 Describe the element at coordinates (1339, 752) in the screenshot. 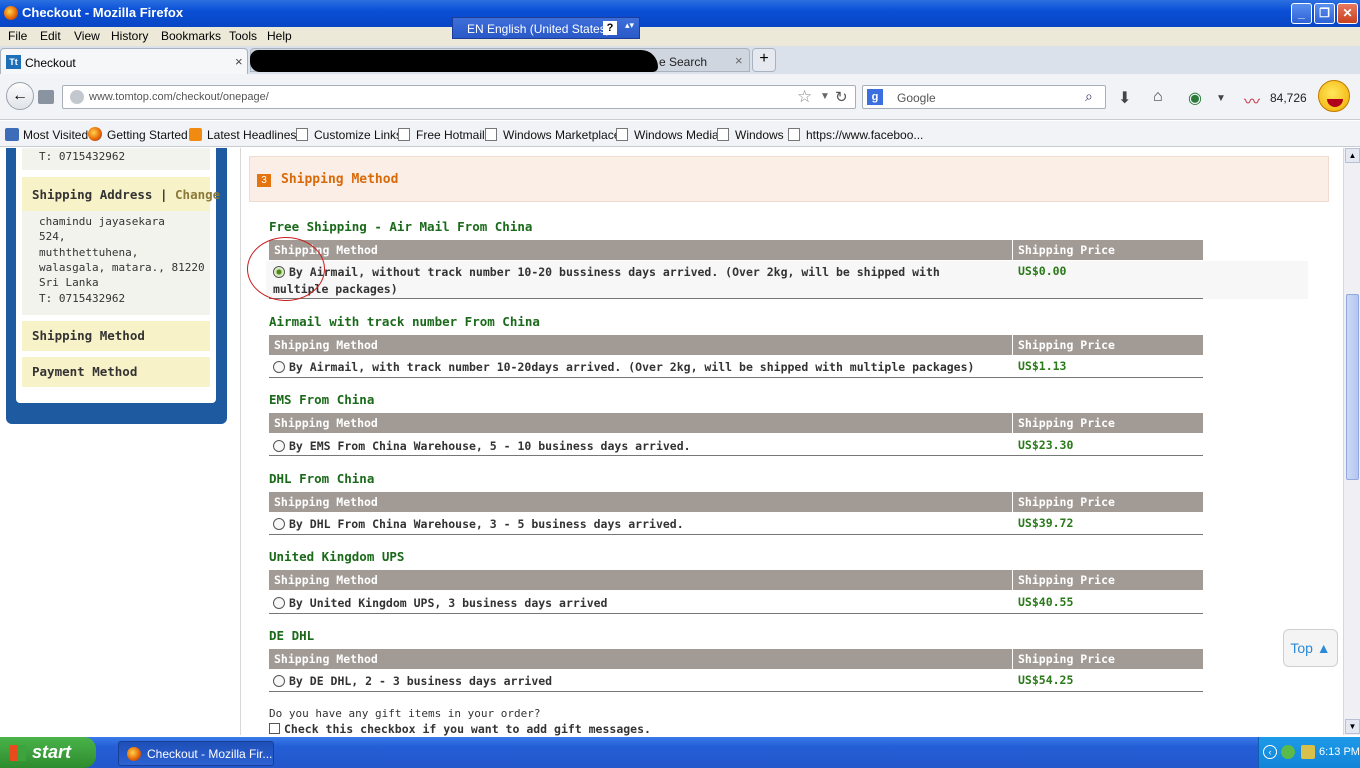

I see `clock: 6:13 PM` at that location.